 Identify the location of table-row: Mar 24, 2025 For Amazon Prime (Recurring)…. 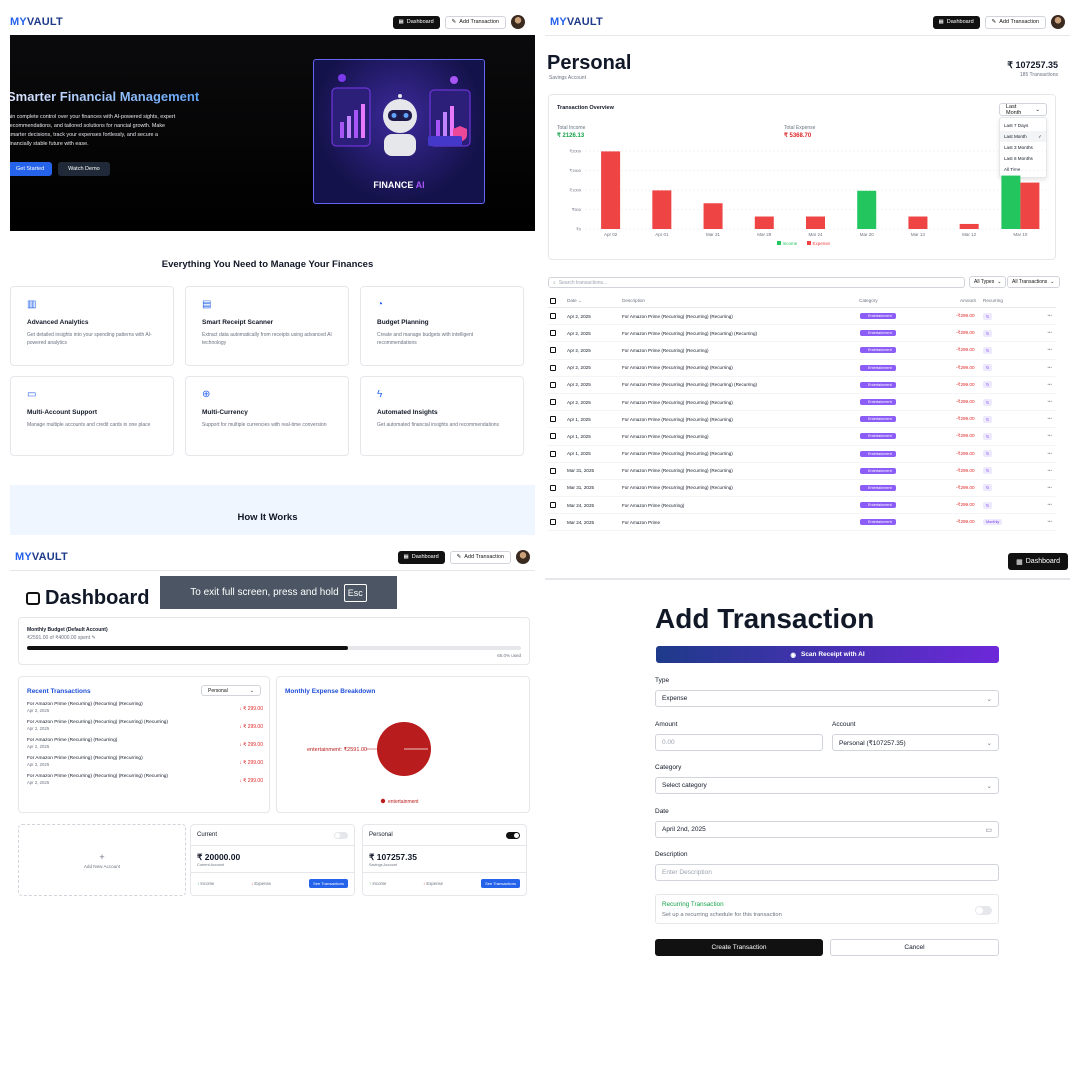
(802, 506).